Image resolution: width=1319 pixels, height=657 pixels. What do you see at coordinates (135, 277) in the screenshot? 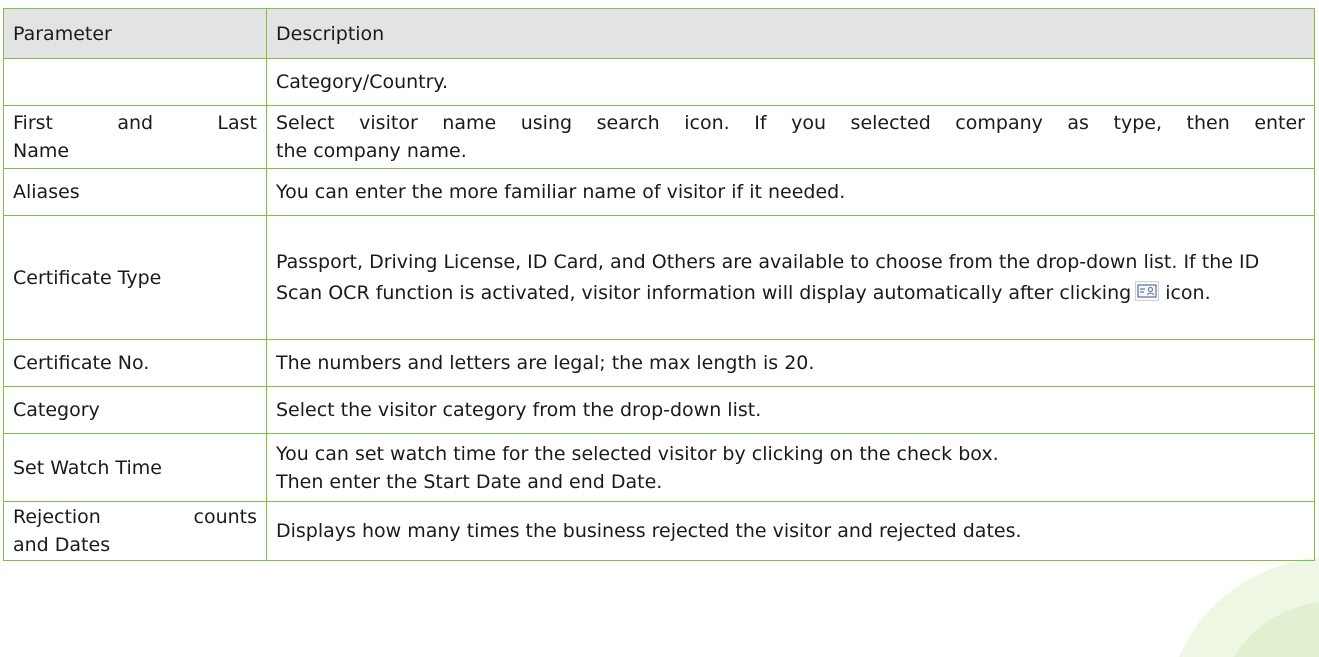
I see `row-parameter: Certificate Type` at bounding box center [135, 277].